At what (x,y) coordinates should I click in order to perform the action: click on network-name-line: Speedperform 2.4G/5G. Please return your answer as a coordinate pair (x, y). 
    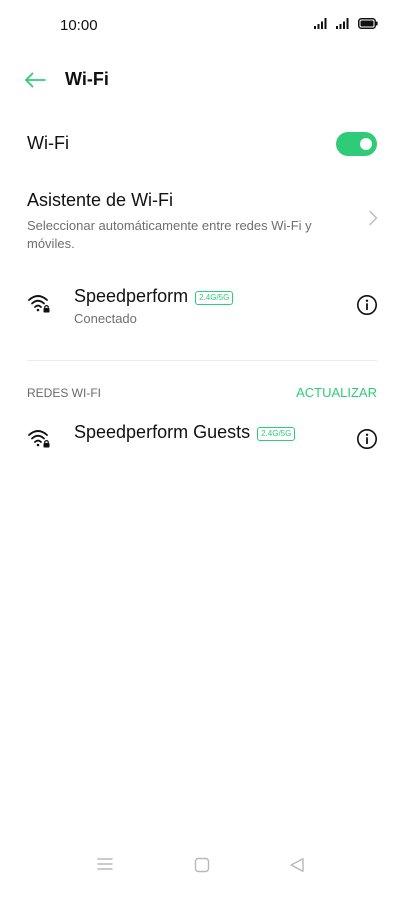
    Looking at the image, I should click on (154, 296).